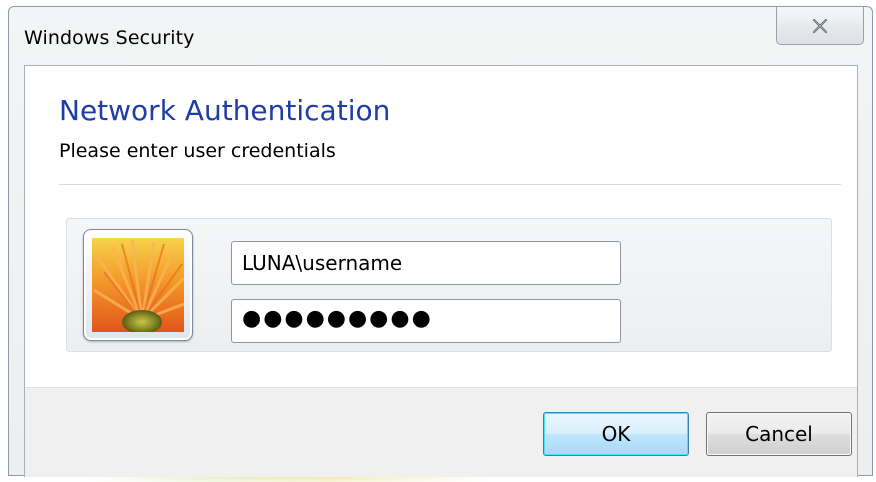 The image size is (876, 482). I want to click on ok-button: OK, so click(616, 434).